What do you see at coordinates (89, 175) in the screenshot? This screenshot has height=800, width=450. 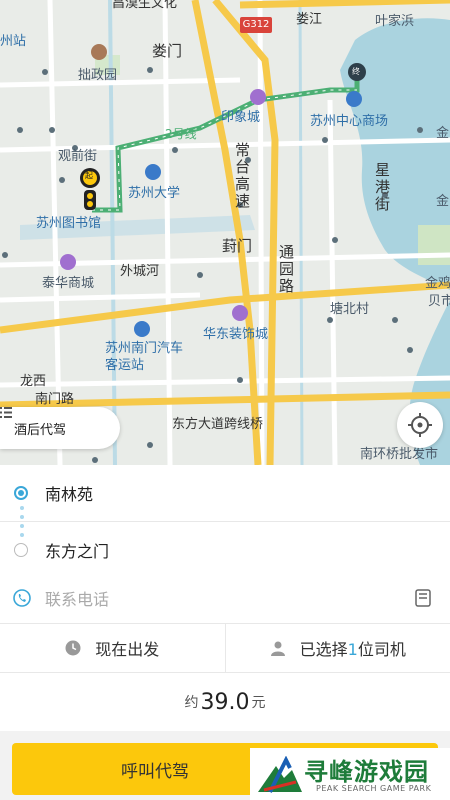 I see `start-marker-label: 起` at bounding box center [89, 175].